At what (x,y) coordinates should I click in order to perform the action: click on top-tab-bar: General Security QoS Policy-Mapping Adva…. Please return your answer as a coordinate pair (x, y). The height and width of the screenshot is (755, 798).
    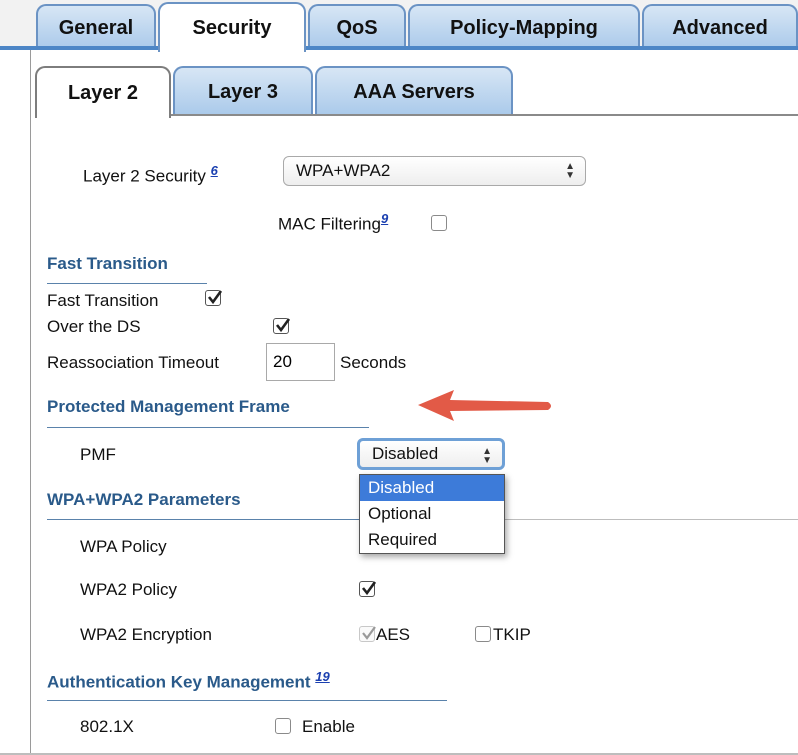
    Looking at the image, I should click on (399, 26).